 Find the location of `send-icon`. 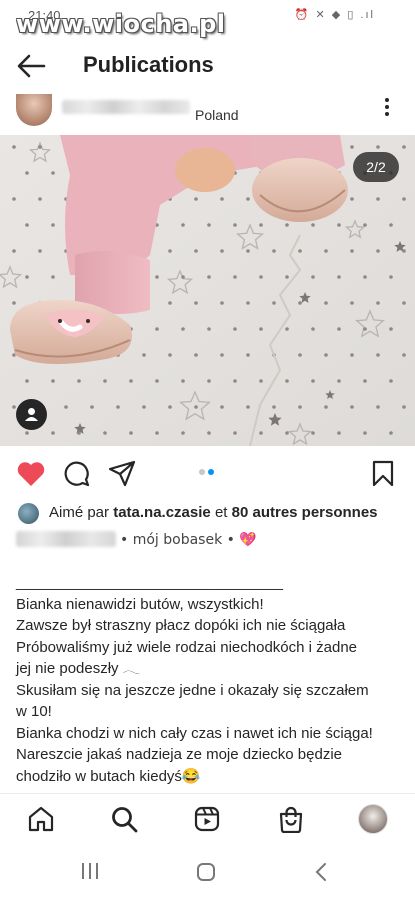

send-icon is located at coordinates (122, 473).